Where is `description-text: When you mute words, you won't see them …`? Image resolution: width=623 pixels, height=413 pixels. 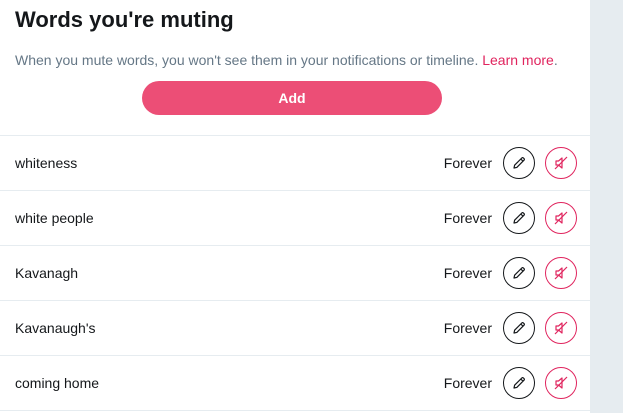 description-text: When you mute words, you won't see them … is located at coordinates (247, 60).